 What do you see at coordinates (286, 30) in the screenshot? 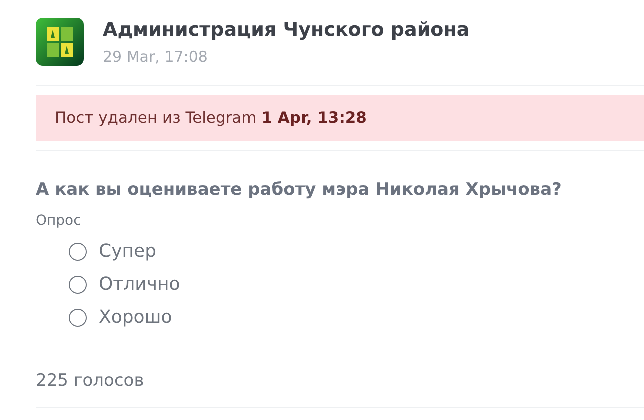
I see `channel-name: Администрация Чунского района` at bounding box center [286, 30].